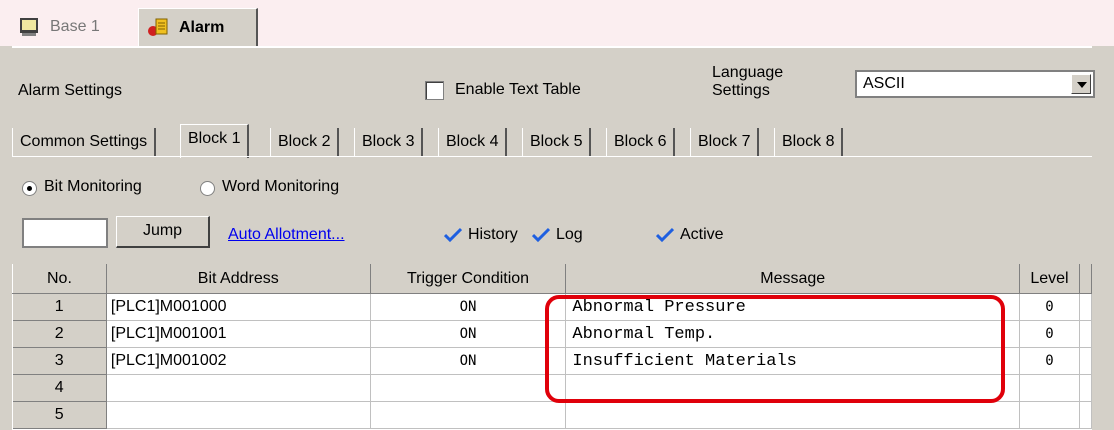 The height and width of the screenshot is (430, 1114). What do you see at coordinates (468, 279) in the screenshot?
I see `header-trigger-condition: Trigger Condition` at bounding box center [468, 279].